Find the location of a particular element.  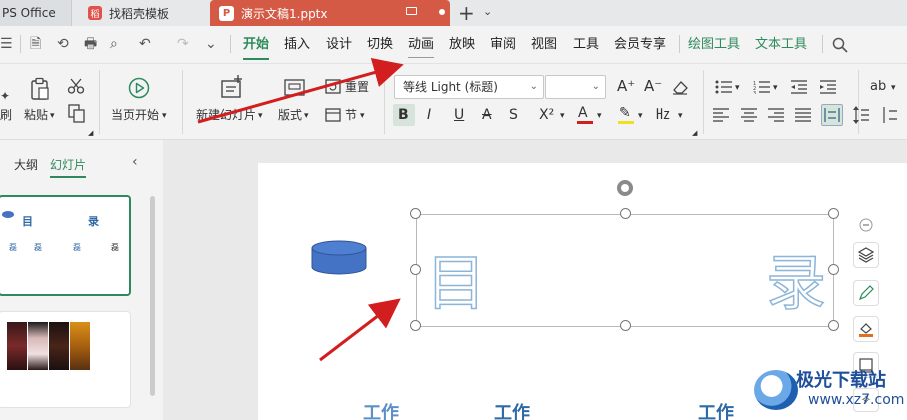

watermark-logo: 极光下载站 www.xz7.com is located at coordinates (827, 391).